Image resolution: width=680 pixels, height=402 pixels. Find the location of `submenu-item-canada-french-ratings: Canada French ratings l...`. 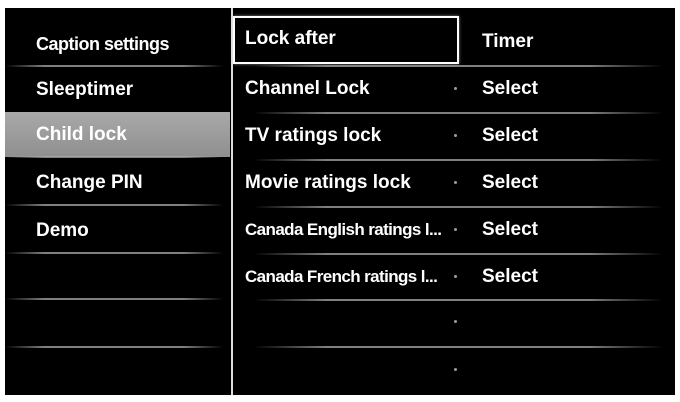

submenu-item-canada-french-ratings: Canada French ratings l... is located at coordinates (346, 277).